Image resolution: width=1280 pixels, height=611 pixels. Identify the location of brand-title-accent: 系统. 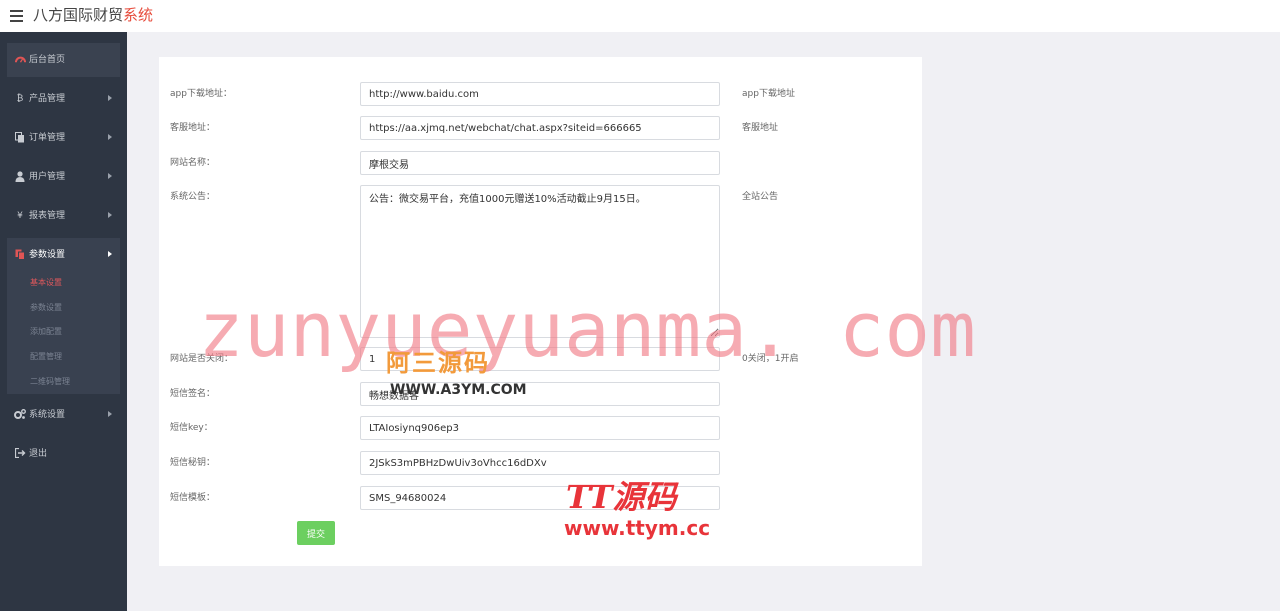
(138, 15).